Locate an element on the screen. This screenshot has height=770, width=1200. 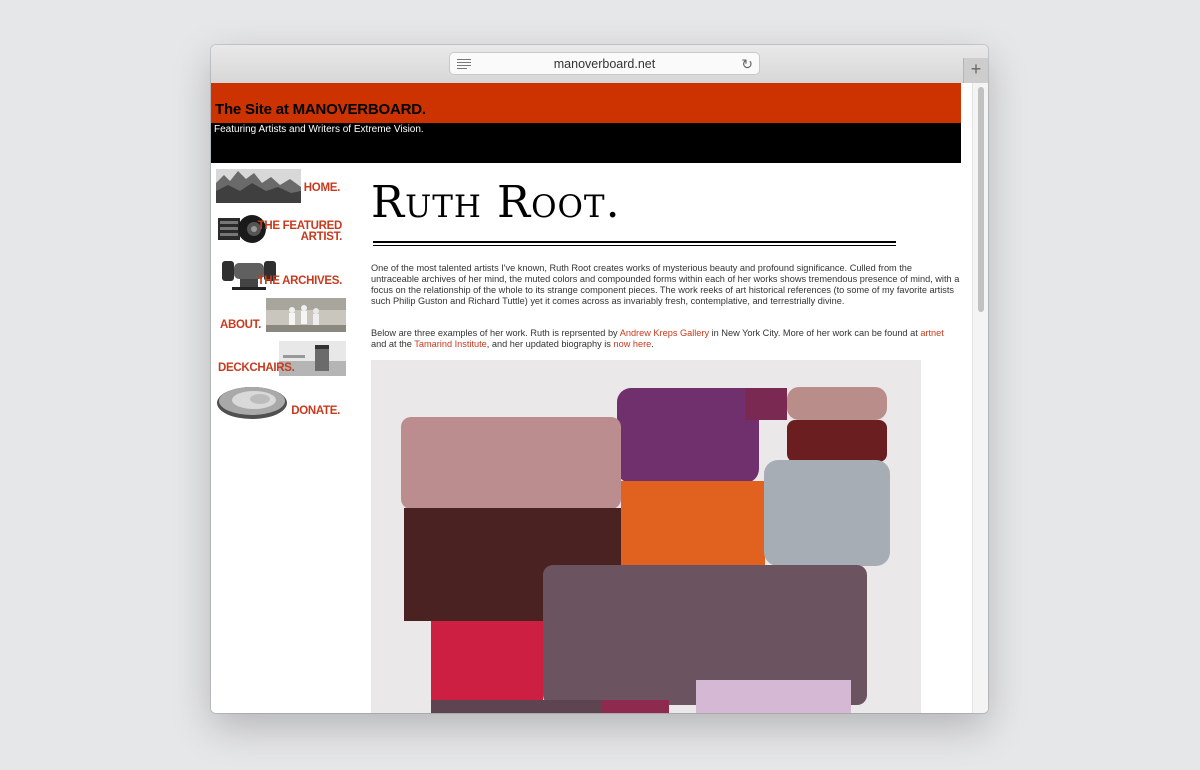
scrollbar-thumb is located at coordinates (981, 199).